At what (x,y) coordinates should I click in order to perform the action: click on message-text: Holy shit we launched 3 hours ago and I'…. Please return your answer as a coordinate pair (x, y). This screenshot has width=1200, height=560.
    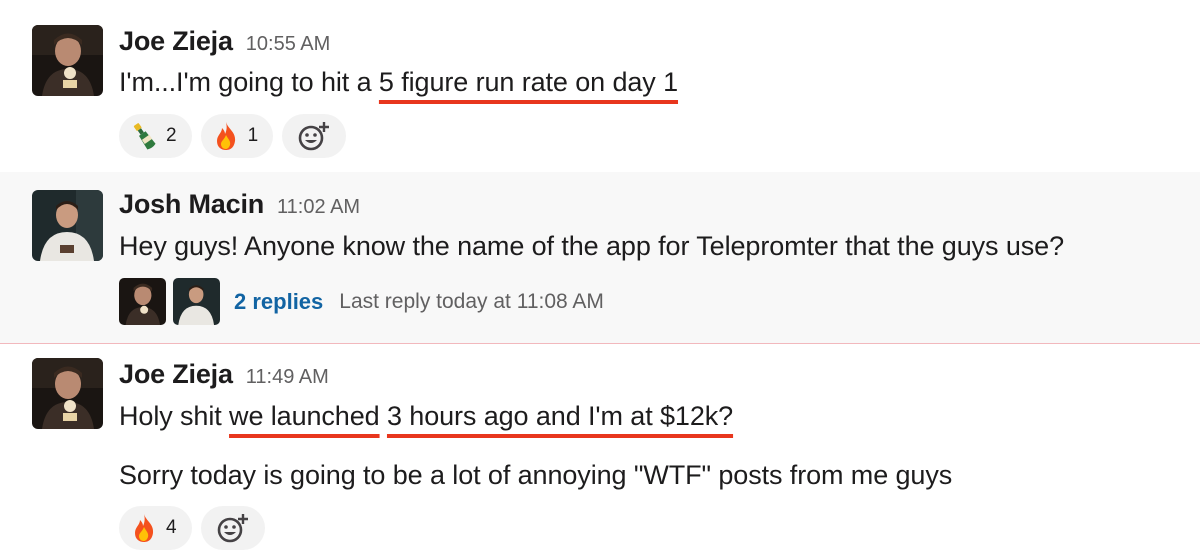
    Looking at the image, I should click on (426, 416).